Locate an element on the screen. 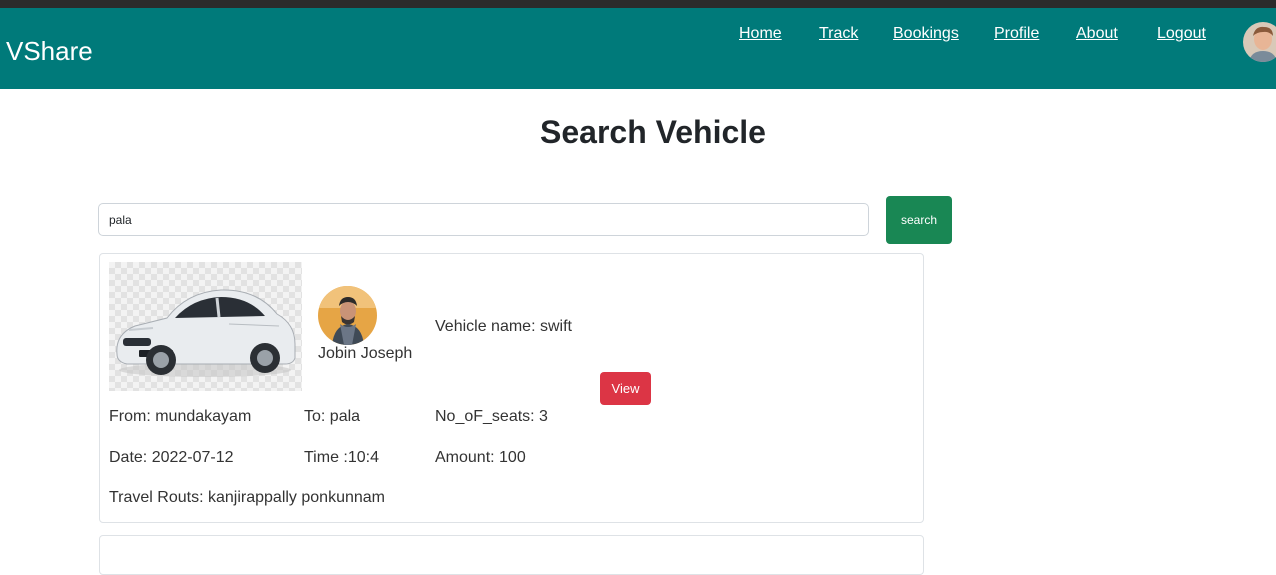  owner-name: Jobin Joseph is located at coordinates (365, 353).